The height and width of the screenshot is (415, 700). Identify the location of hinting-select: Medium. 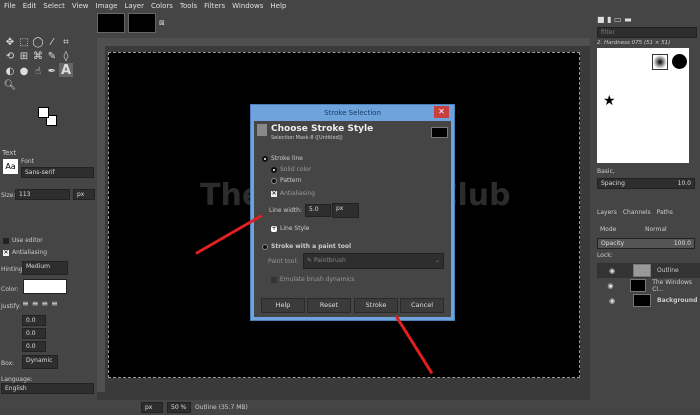
(45, 268).